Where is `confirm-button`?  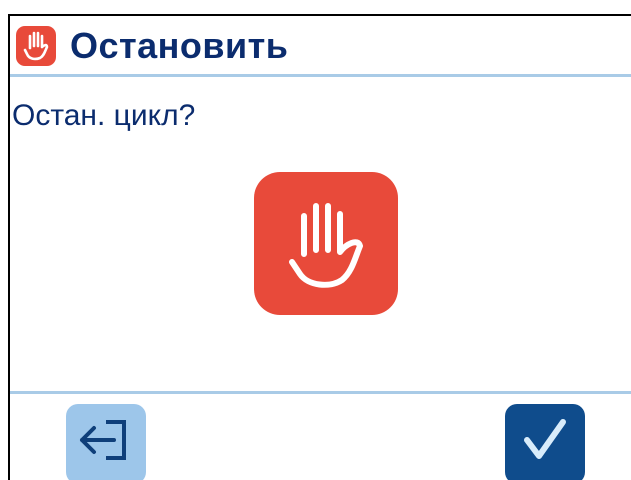 confirm-button is located at coordinates (545, 442).